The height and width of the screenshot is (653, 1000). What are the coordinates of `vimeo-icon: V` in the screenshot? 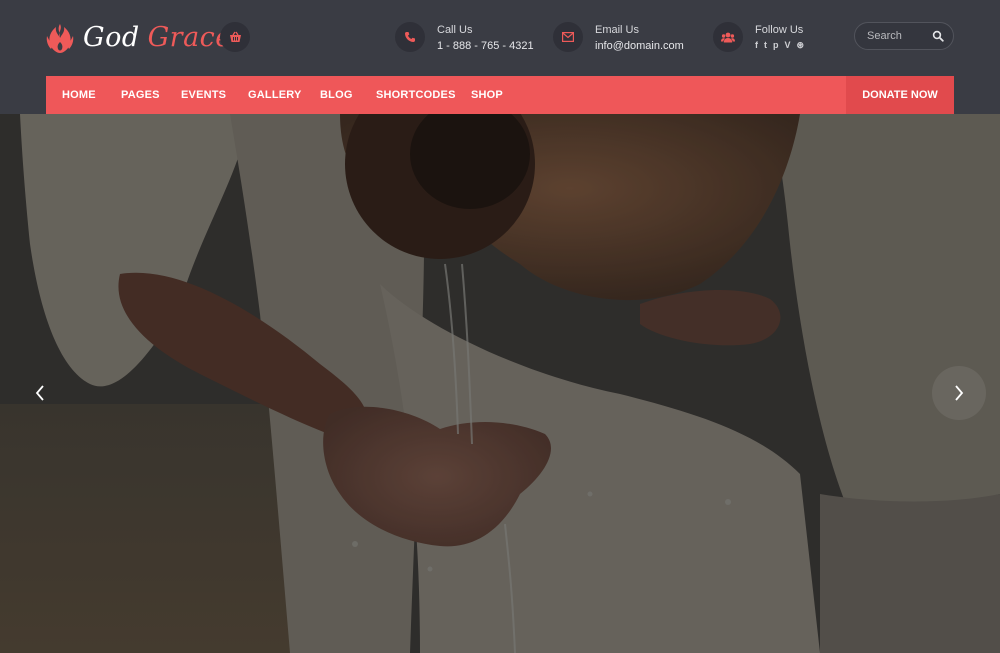 It's located at (788, 45).